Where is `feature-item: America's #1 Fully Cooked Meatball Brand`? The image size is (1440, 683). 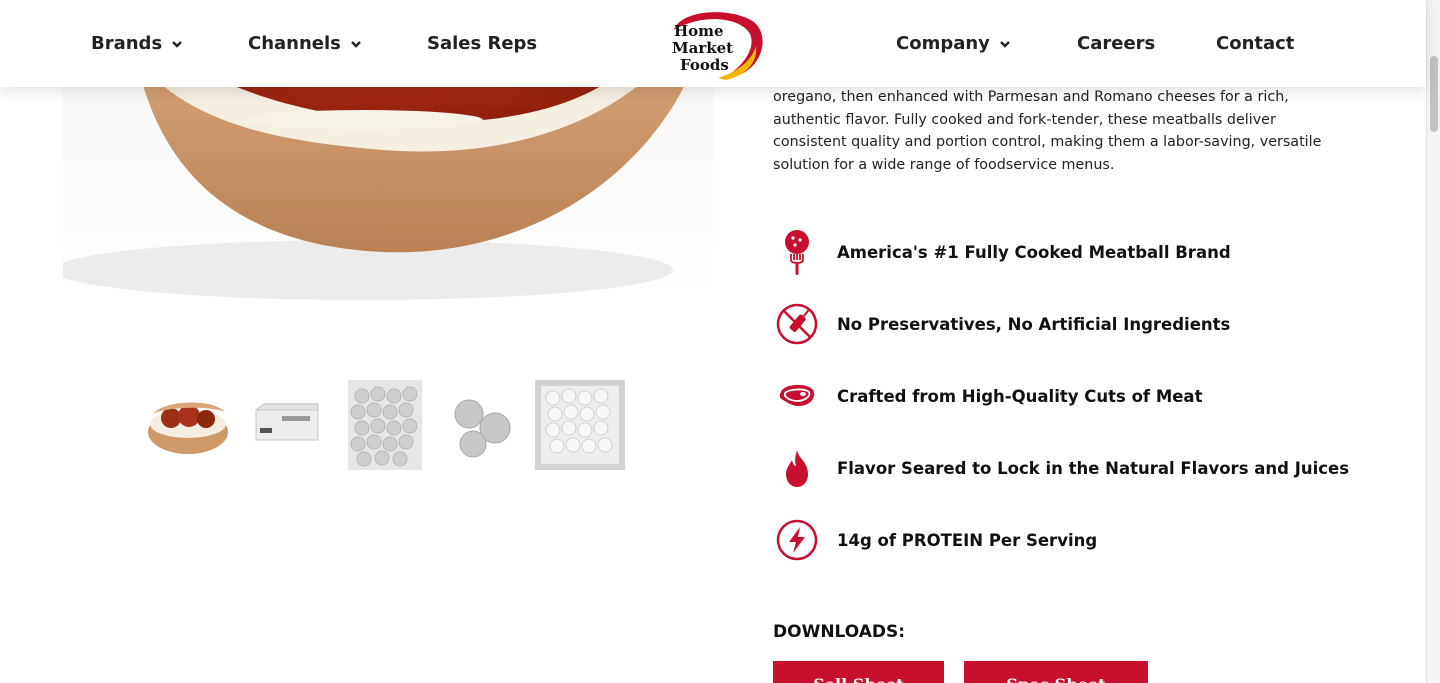 feature-item: America's #1 Fully Cooked Meatball Brand is located at coordinates (1073, 252).